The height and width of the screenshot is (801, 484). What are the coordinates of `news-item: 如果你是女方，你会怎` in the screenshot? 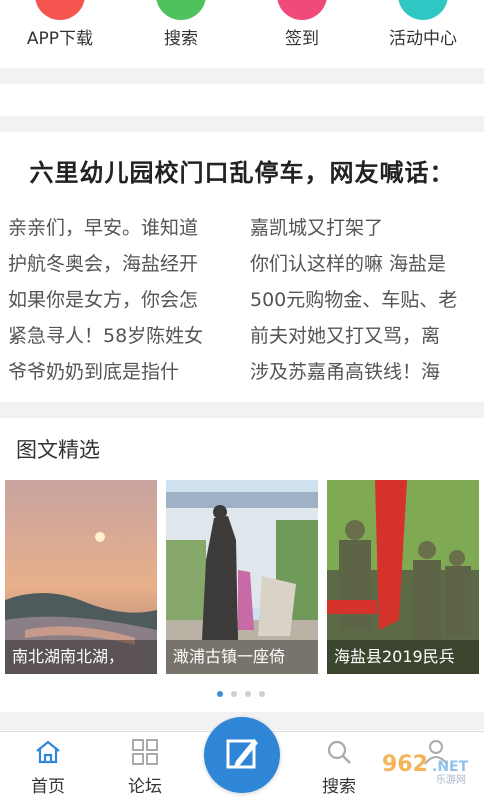 It's located at (117, 300).